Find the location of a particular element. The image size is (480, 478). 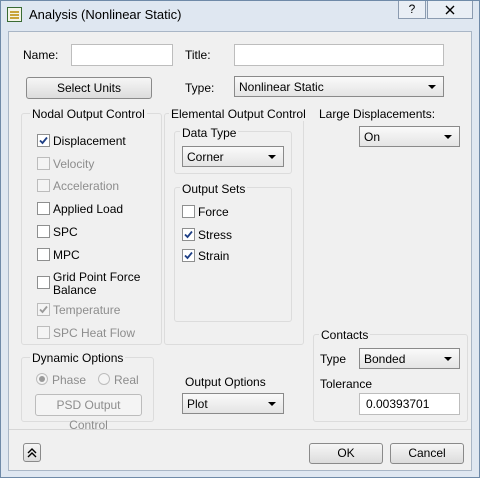

data-type-select-value: Corner is located at coordinates (205, 157).